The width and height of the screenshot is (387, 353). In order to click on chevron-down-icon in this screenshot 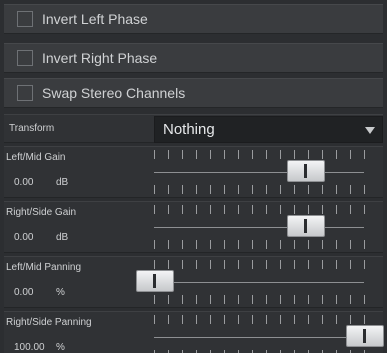, I will do `click(370, 130)`.